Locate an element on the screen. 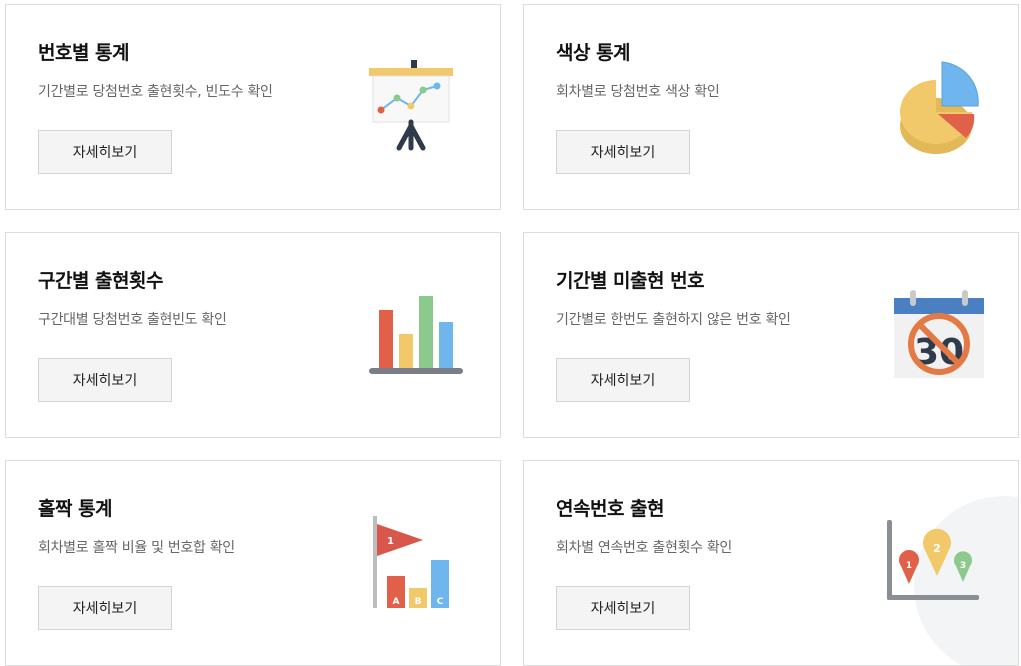 The height and width of the screenshot is (666, 1021). card-description: 구간대별 당첨번호 출현빈도 확인 is located at coordinates (132, 320).